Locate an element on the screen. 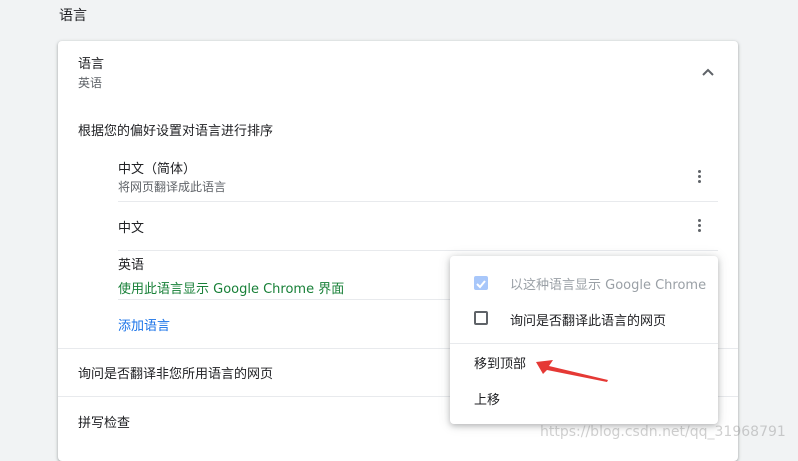 The width and height of the screenshot is (798, 461). move-up-item: 上移 is located at coordinates (487, 398).